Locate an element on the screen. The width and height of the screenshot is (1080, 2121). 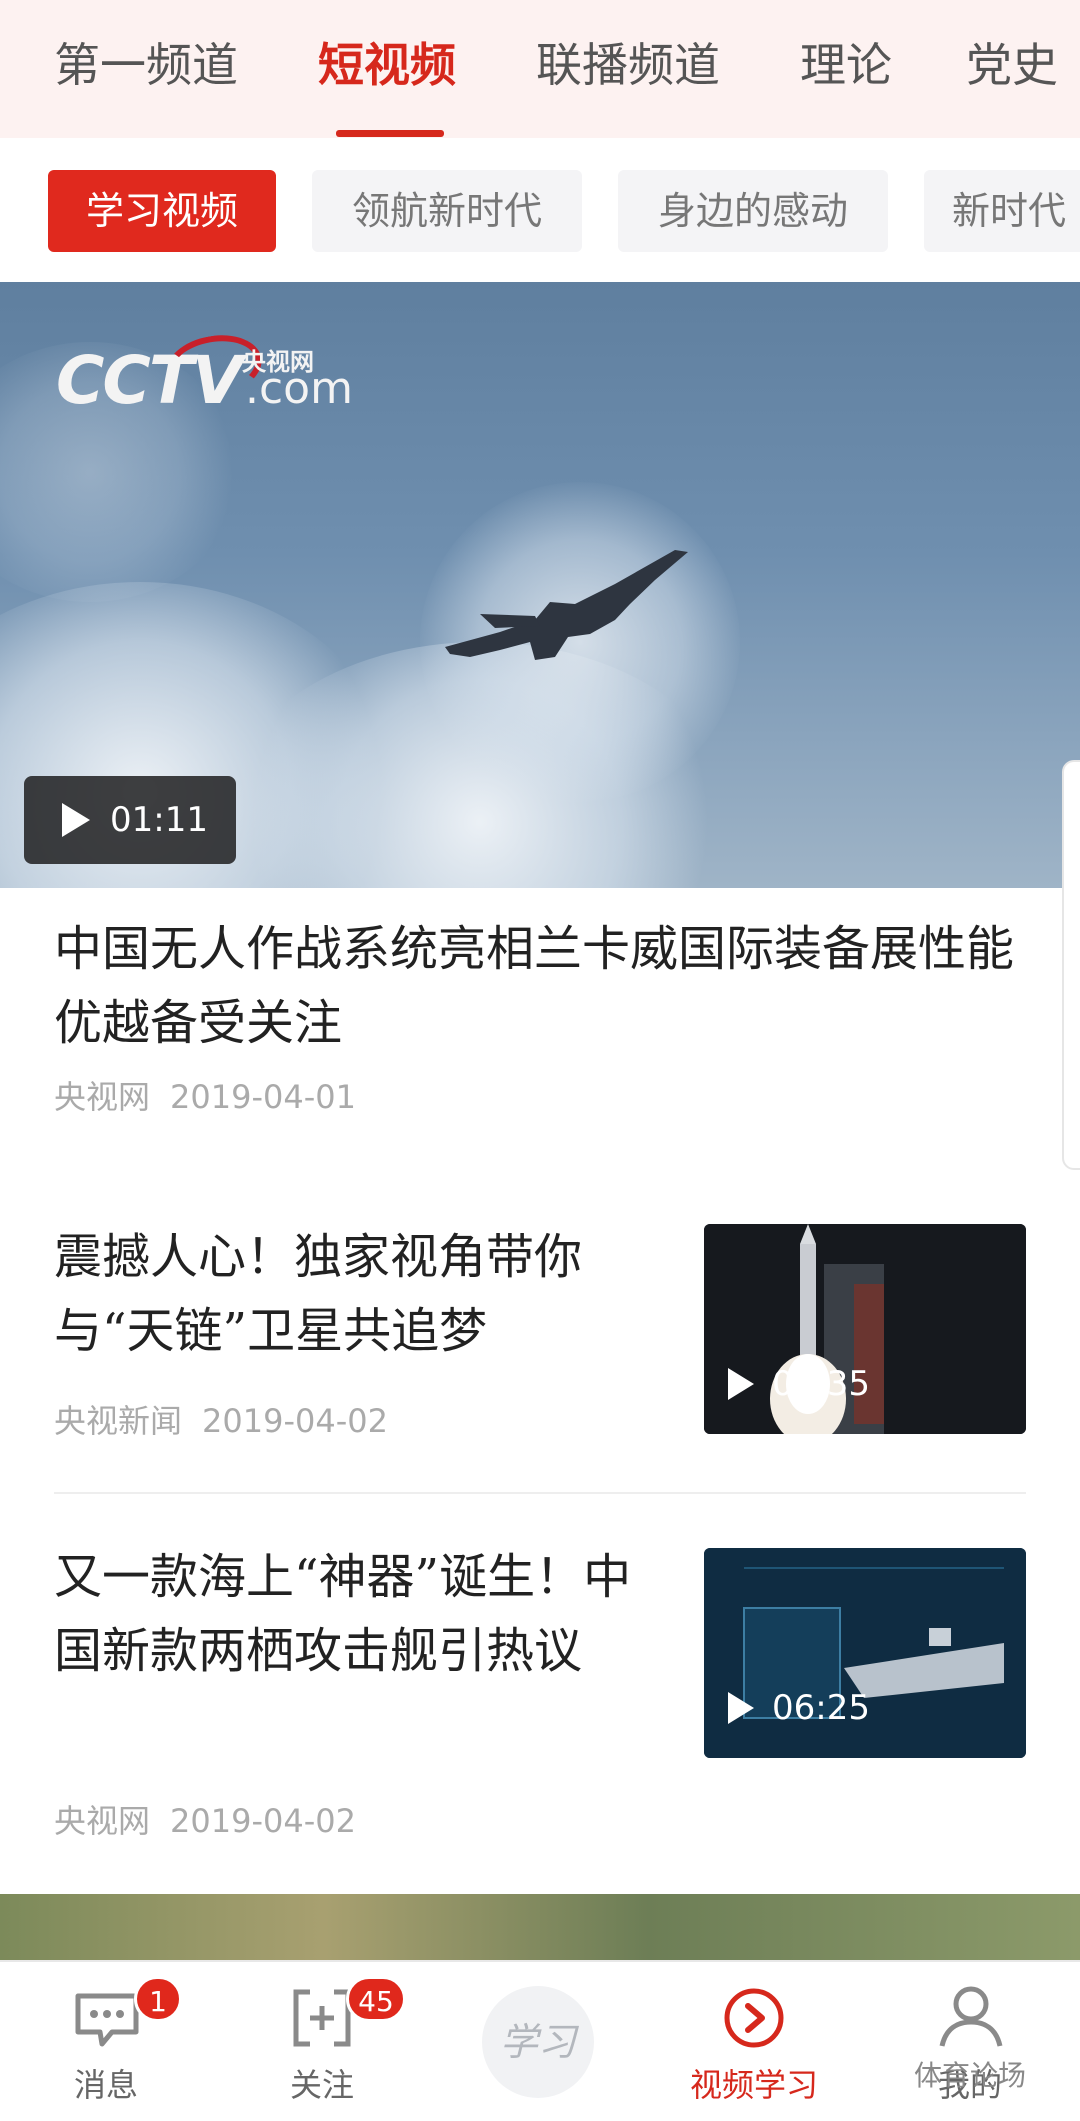
follow-icon is located at coordinates (322, 2018).